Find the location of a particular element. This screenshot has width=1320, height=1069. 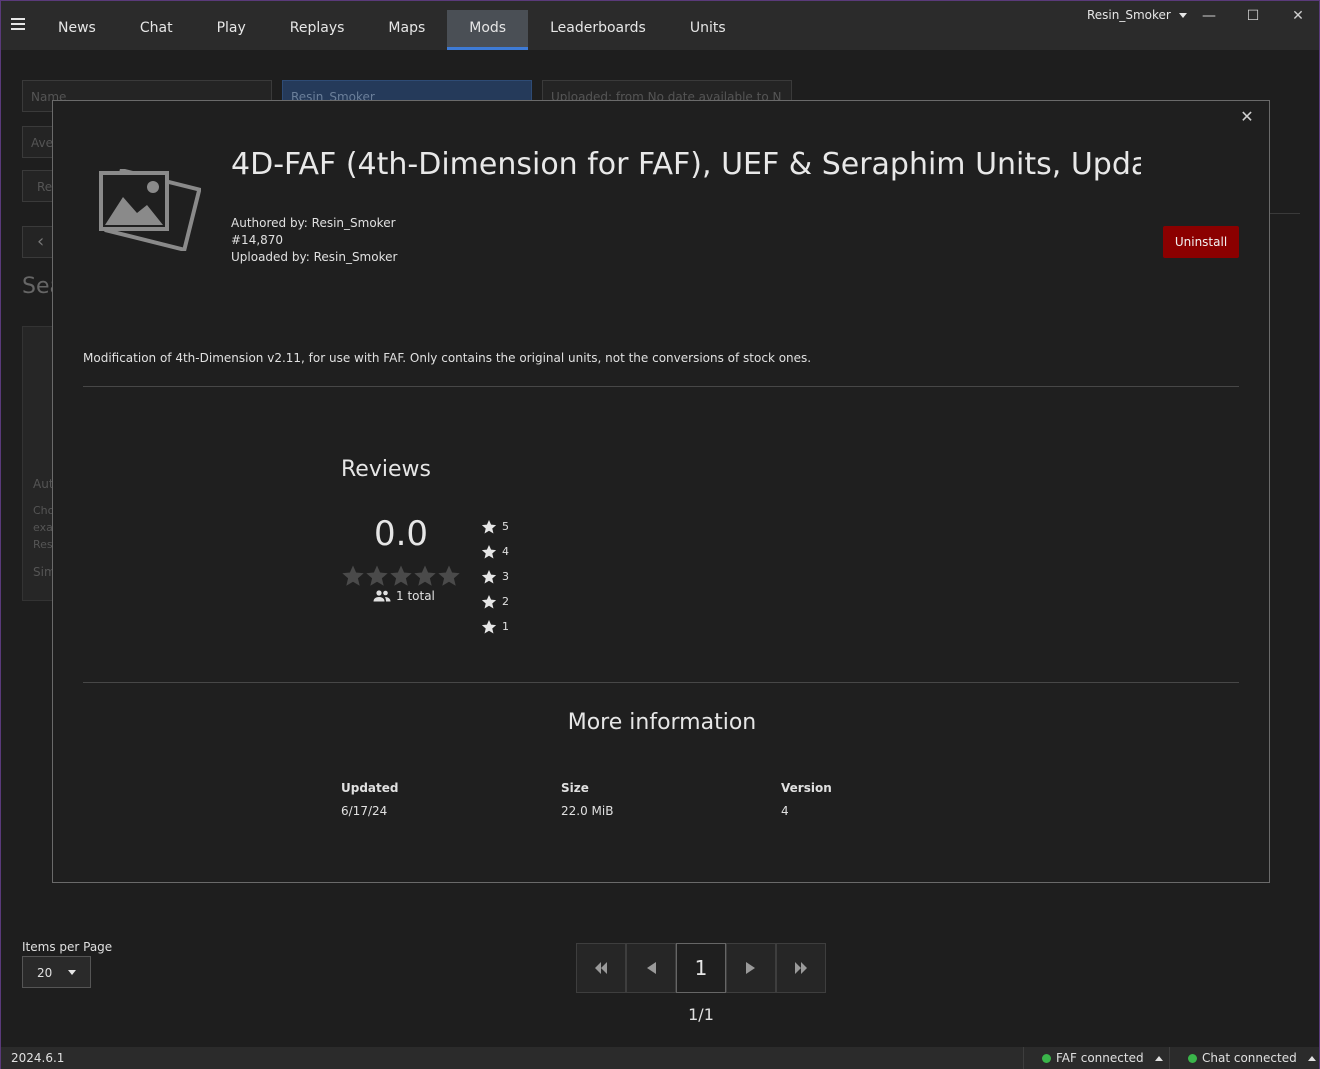

tab-play: Play is located at coordinates (231, 30).